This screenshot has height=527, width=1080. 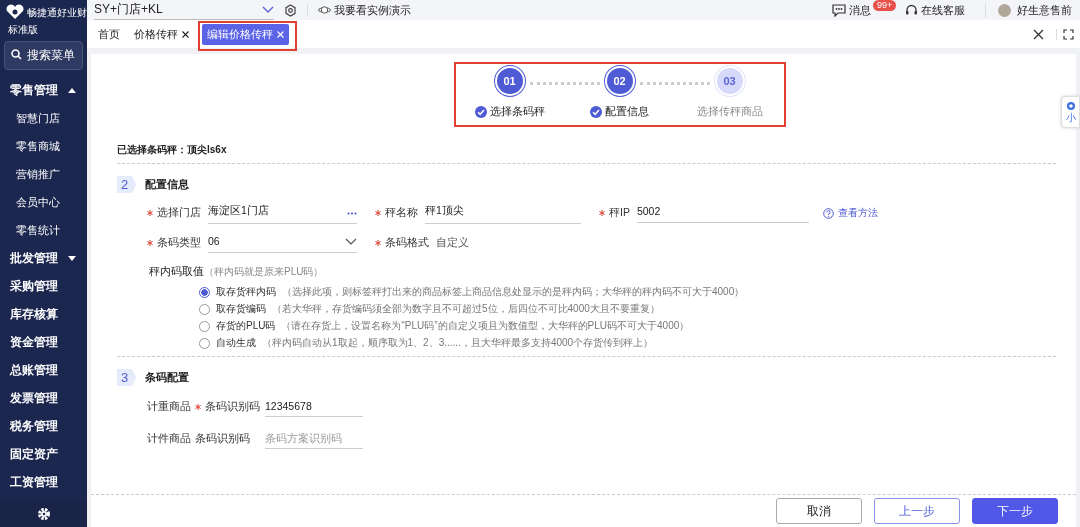 What do you see at coordinates (127, 377) in the screenshot?
I see `section-number: 3` at bounding box center [127, 377].